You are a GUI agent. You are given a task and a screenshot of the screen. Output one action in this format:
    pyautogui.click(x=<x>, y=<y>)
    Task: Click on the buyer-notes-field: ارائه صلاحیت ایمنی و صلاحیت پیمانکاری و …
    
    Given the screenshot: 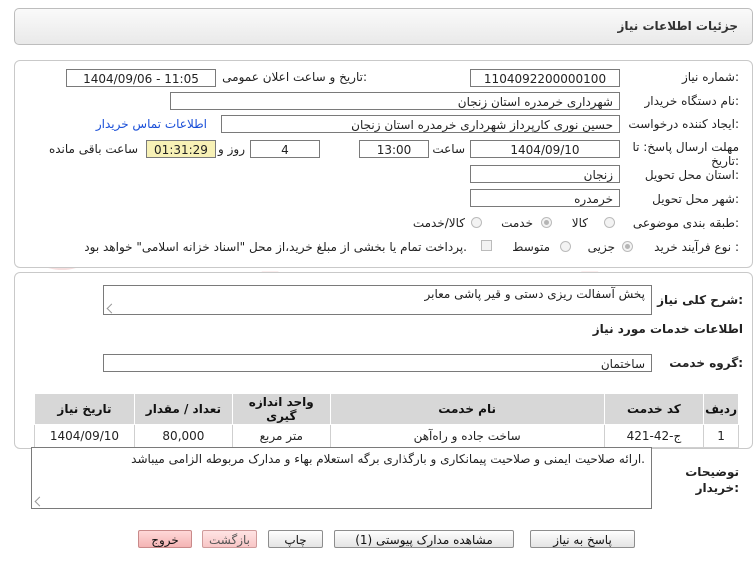 What is the action you would take?
    pyautogui.click(x=341, y=478)
    